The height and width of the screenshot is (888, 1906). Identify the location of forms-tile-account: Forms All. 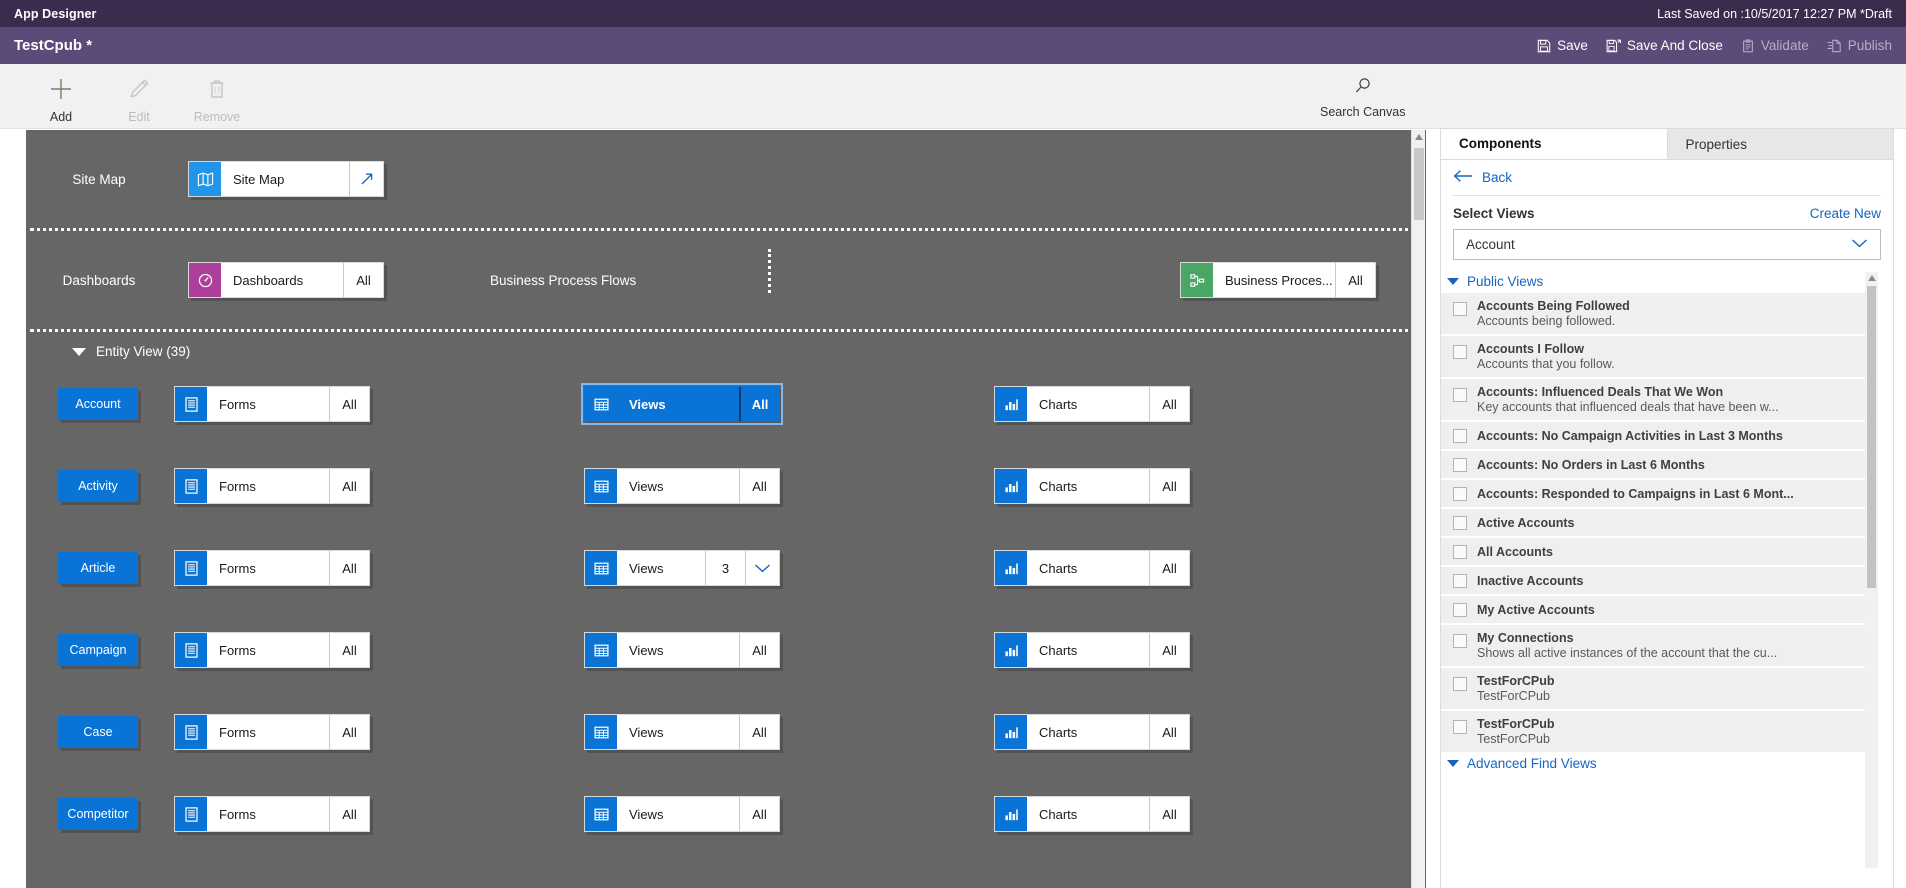
(272, 404).